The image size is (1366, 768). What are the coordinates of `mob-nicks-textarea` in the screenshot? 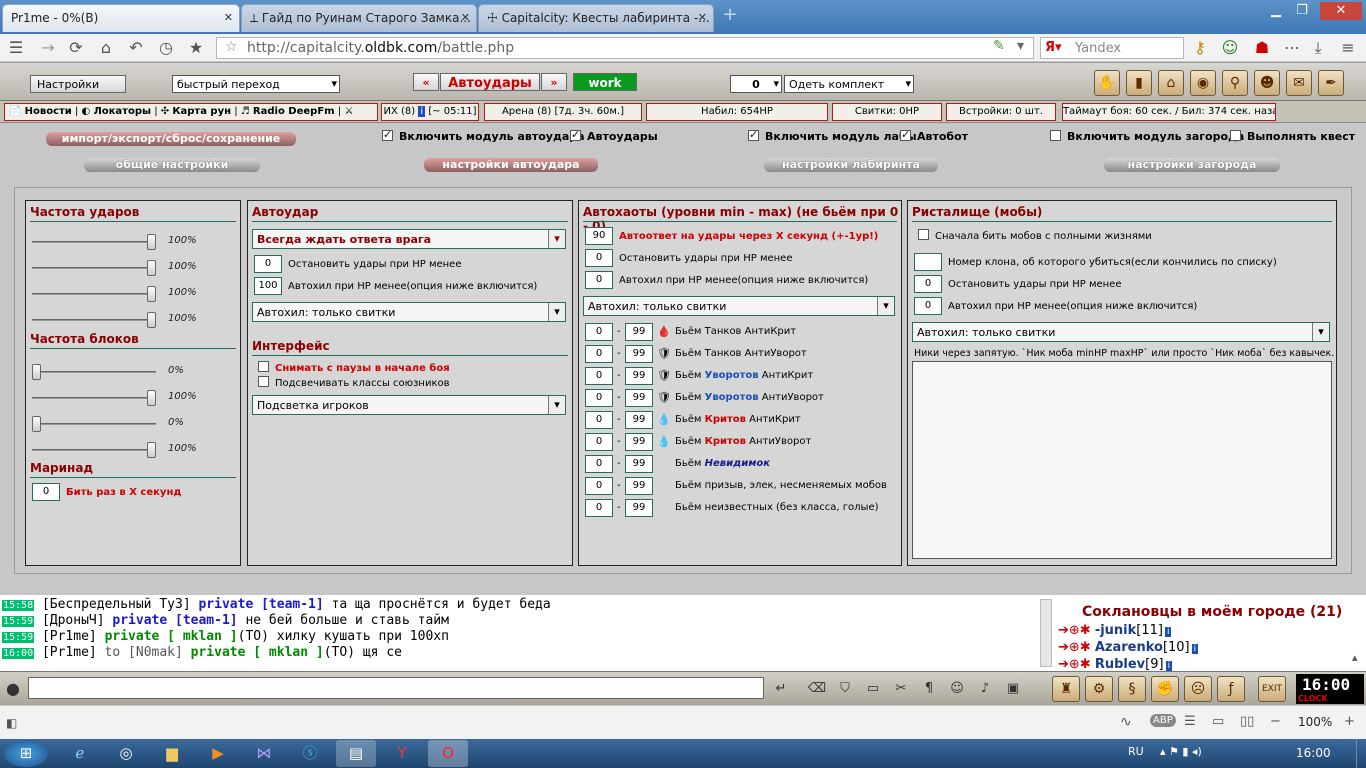 It's located at (1122, 460).